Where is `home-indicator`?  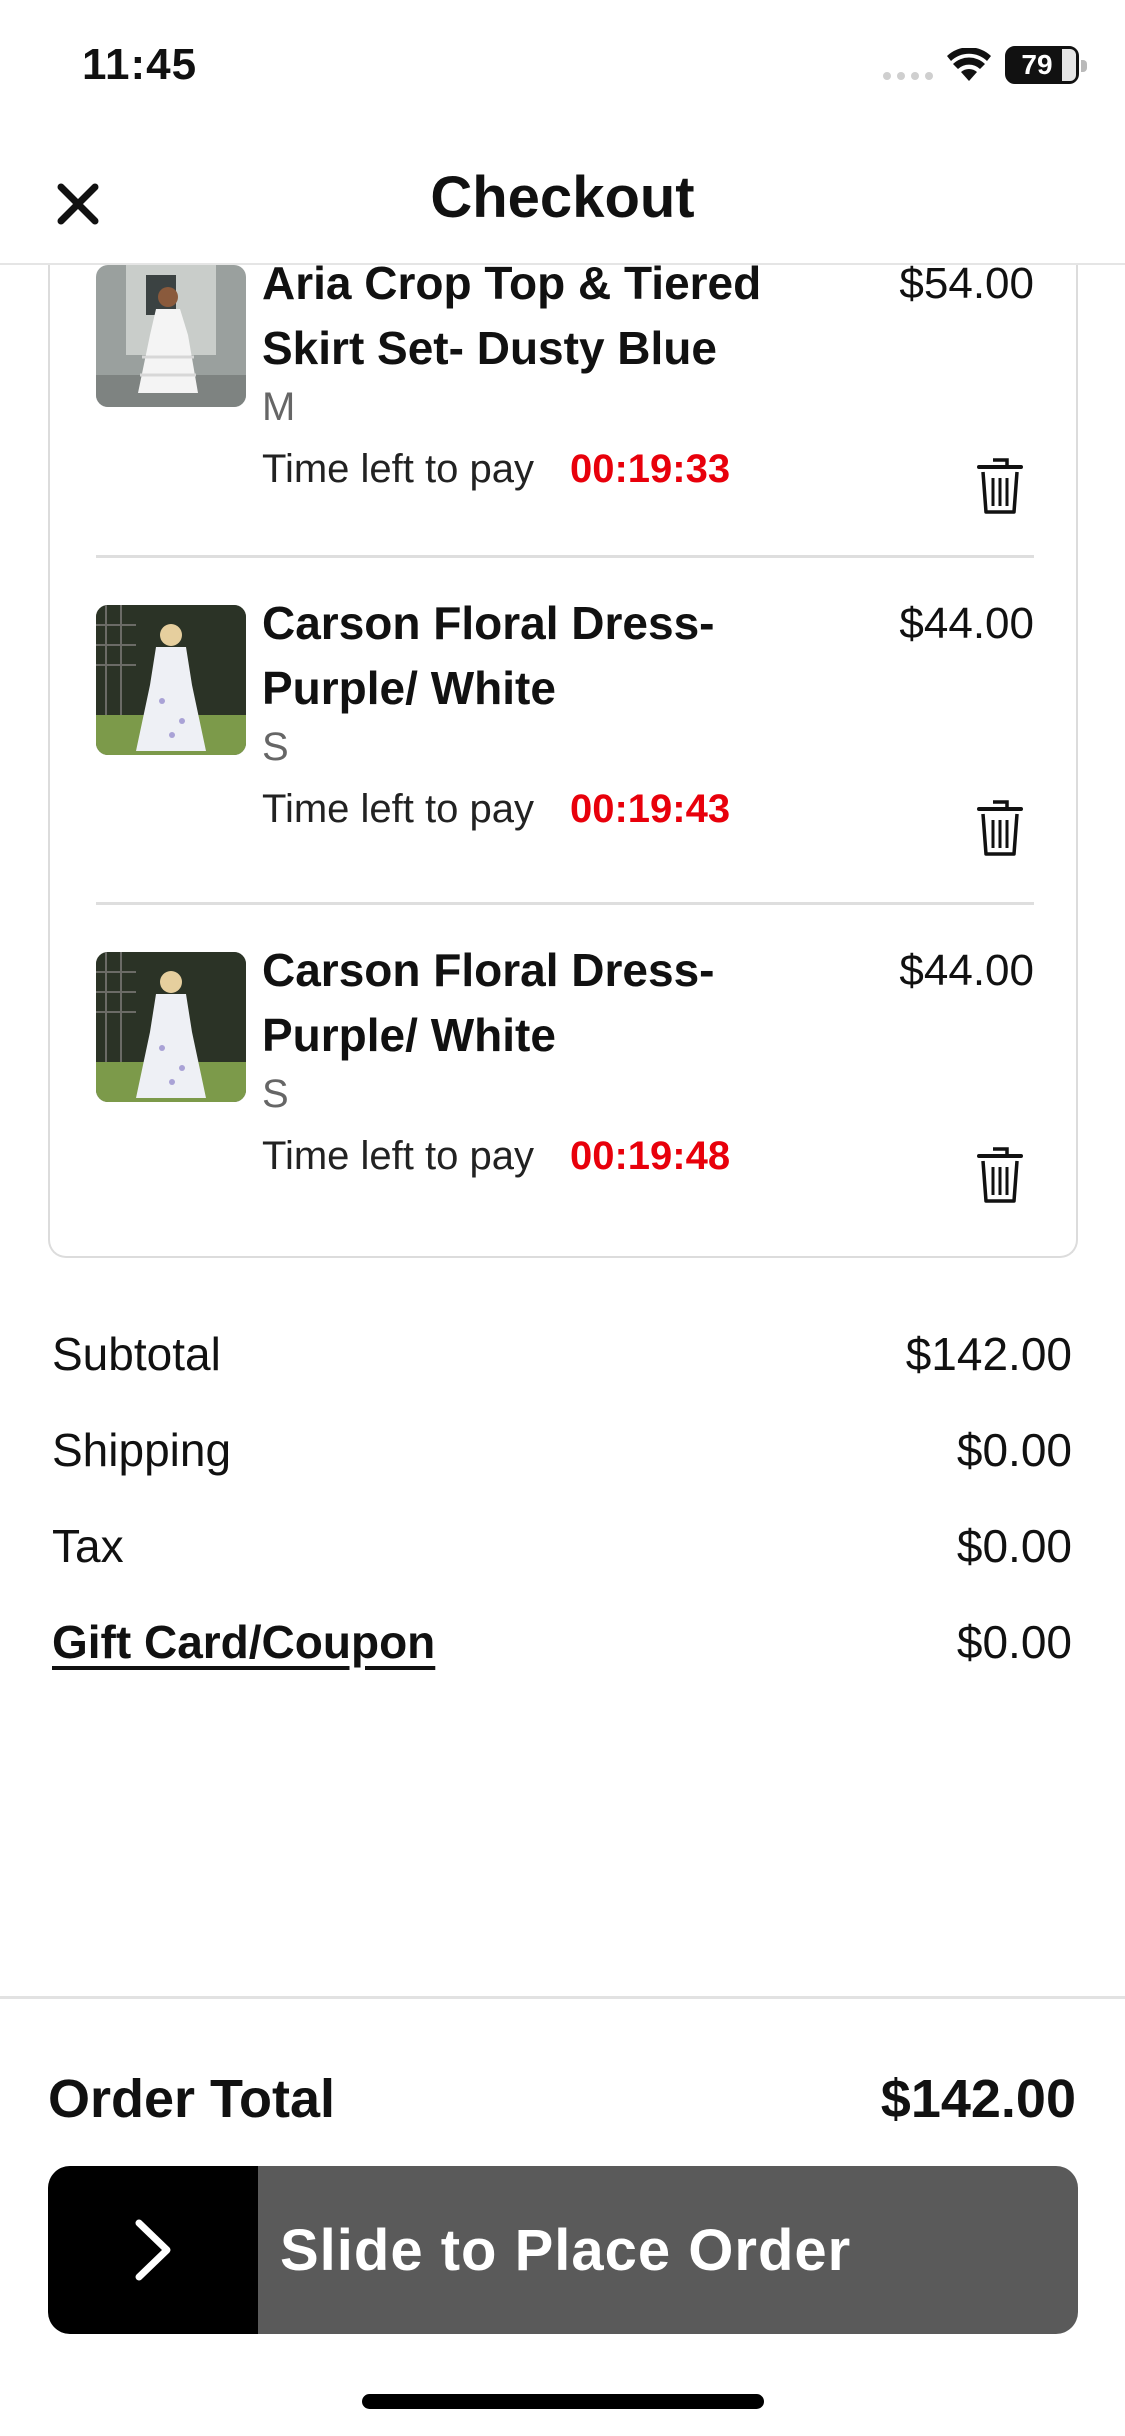
home-indicator is located at coordinates (563, 2401).